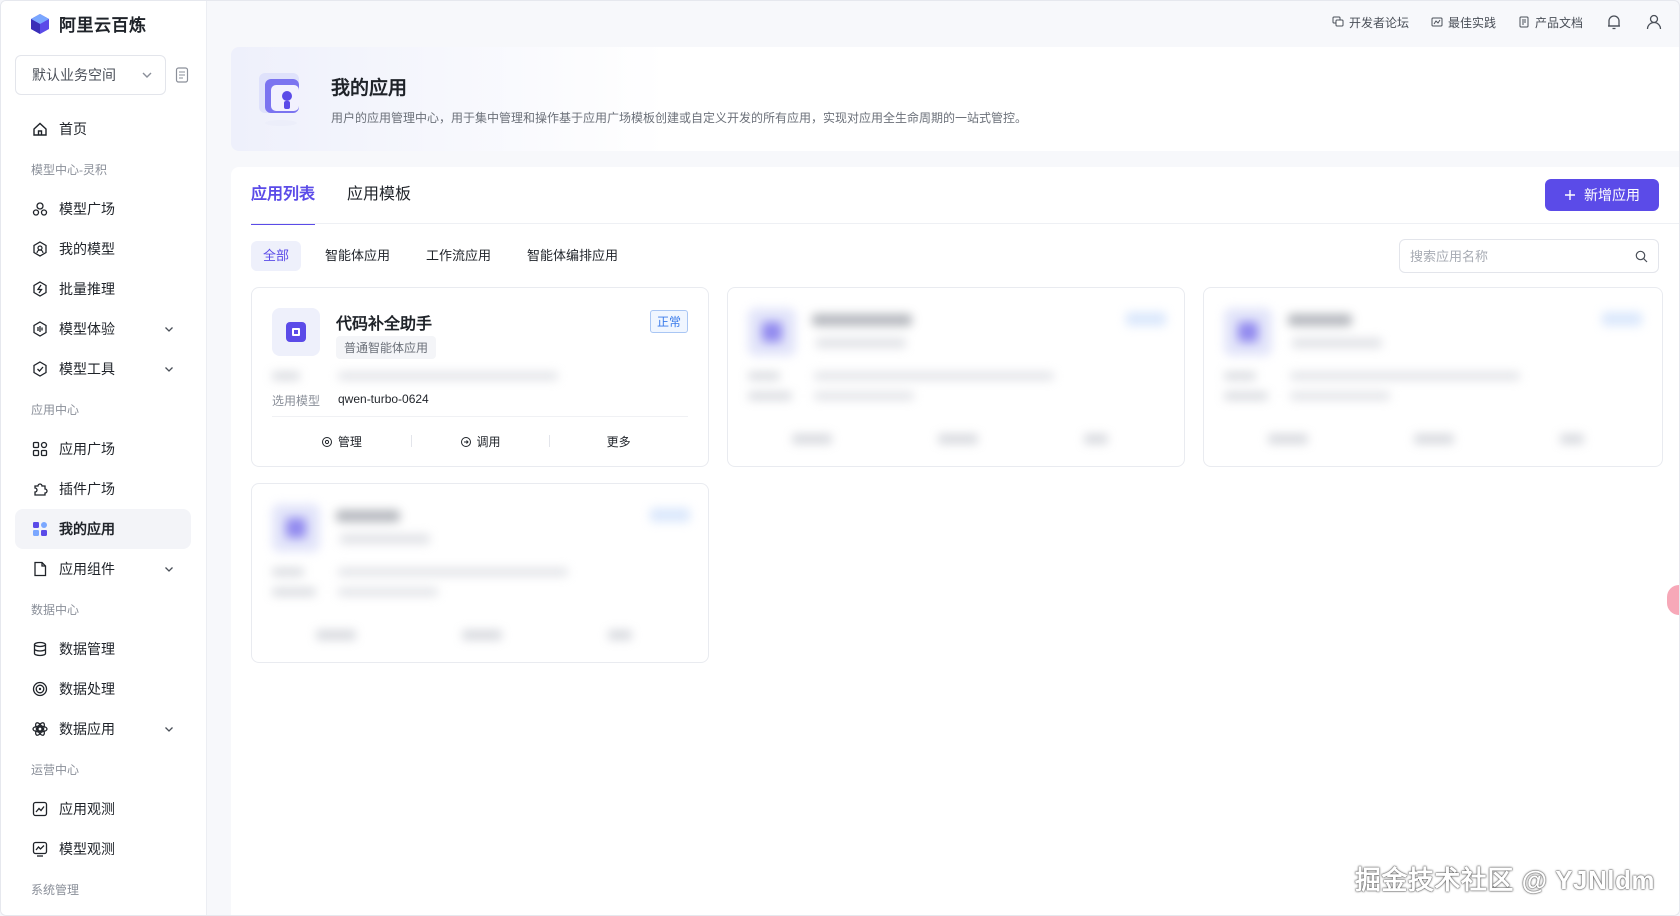  Describe the element at coordinates (383, 399) in the screenshot. I see `model-value: qwen-turbo-0624` at that location.